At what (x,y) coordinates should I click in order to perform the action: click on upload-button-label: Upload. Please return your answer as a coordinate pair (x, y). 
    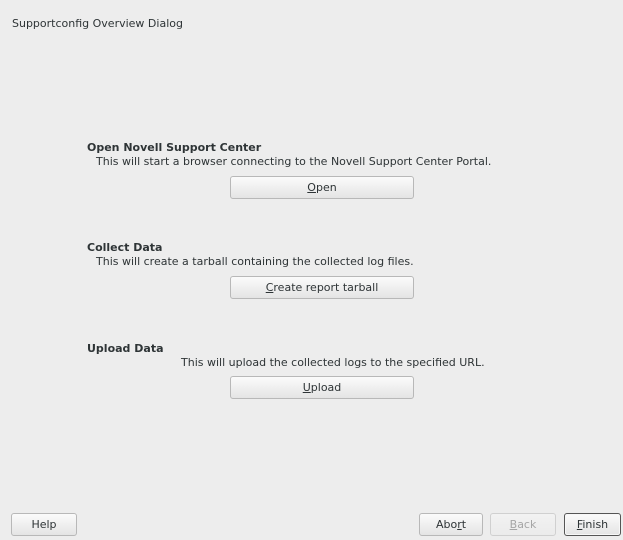
    Looking at the image, I should click on (322, 387).